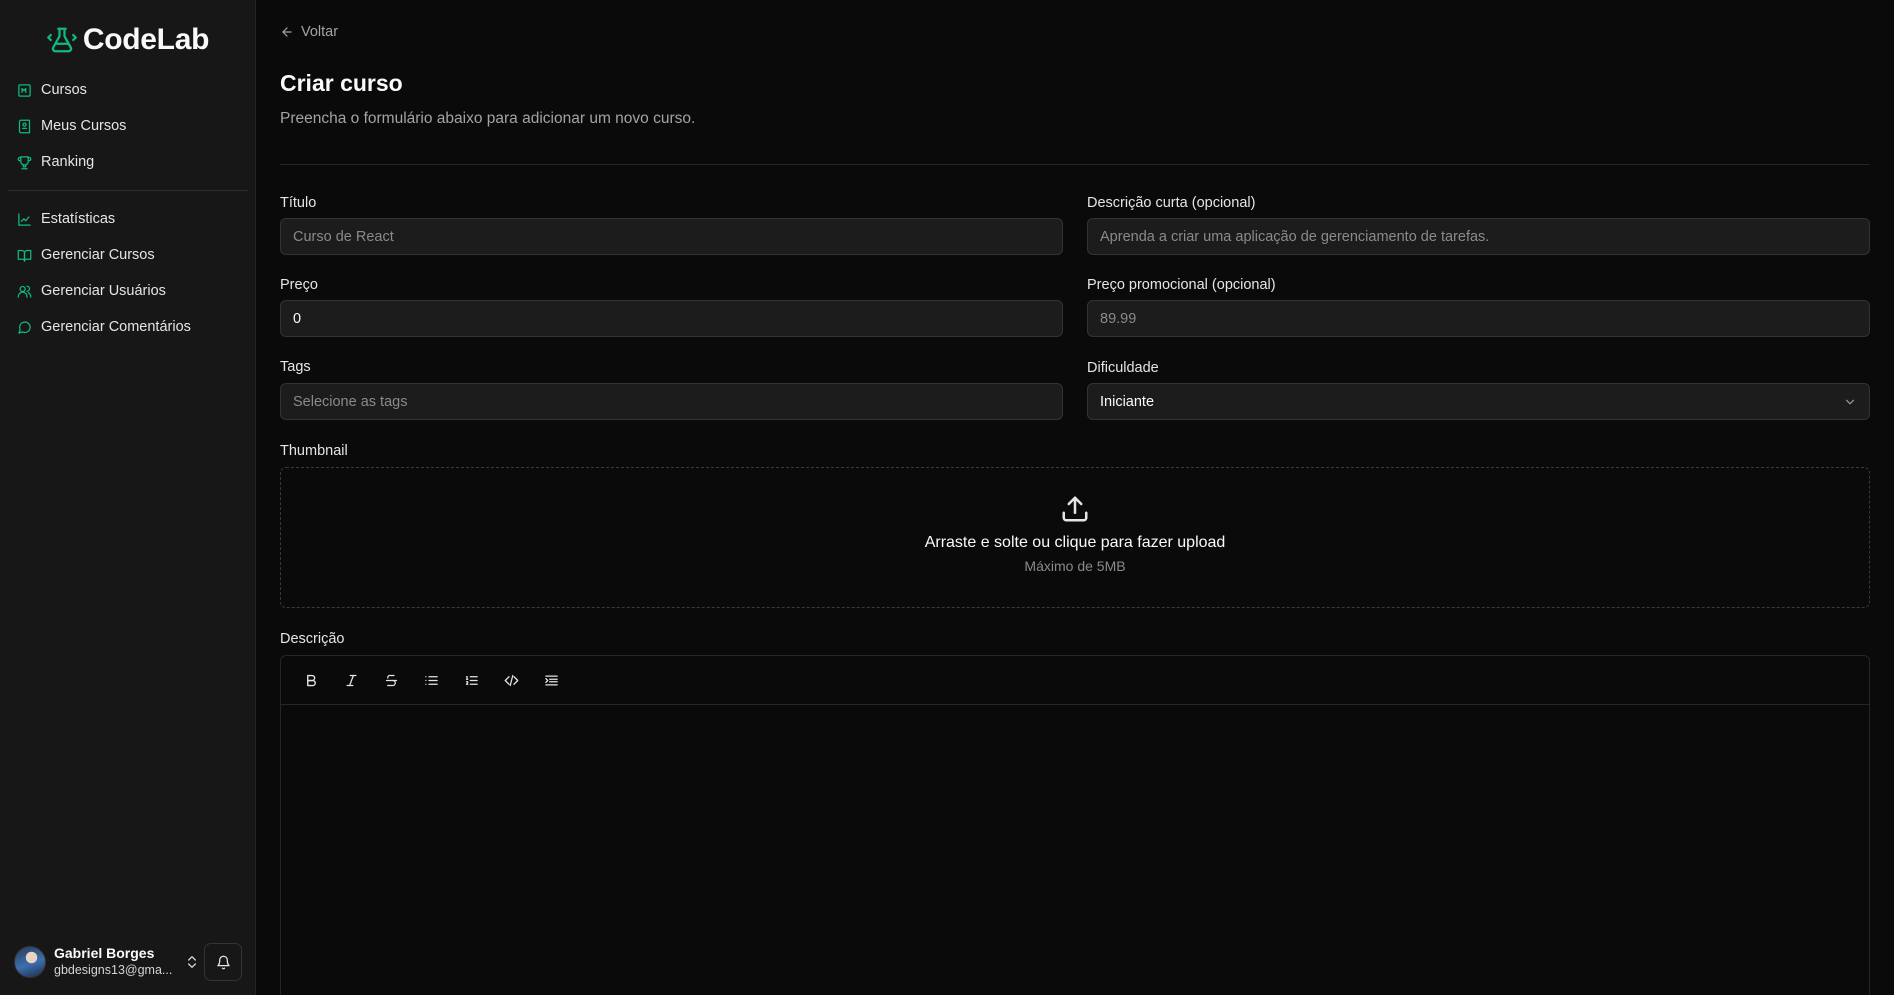 This screenshot has height=995, width=1894. Describe the element at coordinates (671, 318) in the screenshot. I see `price-input` at that location.